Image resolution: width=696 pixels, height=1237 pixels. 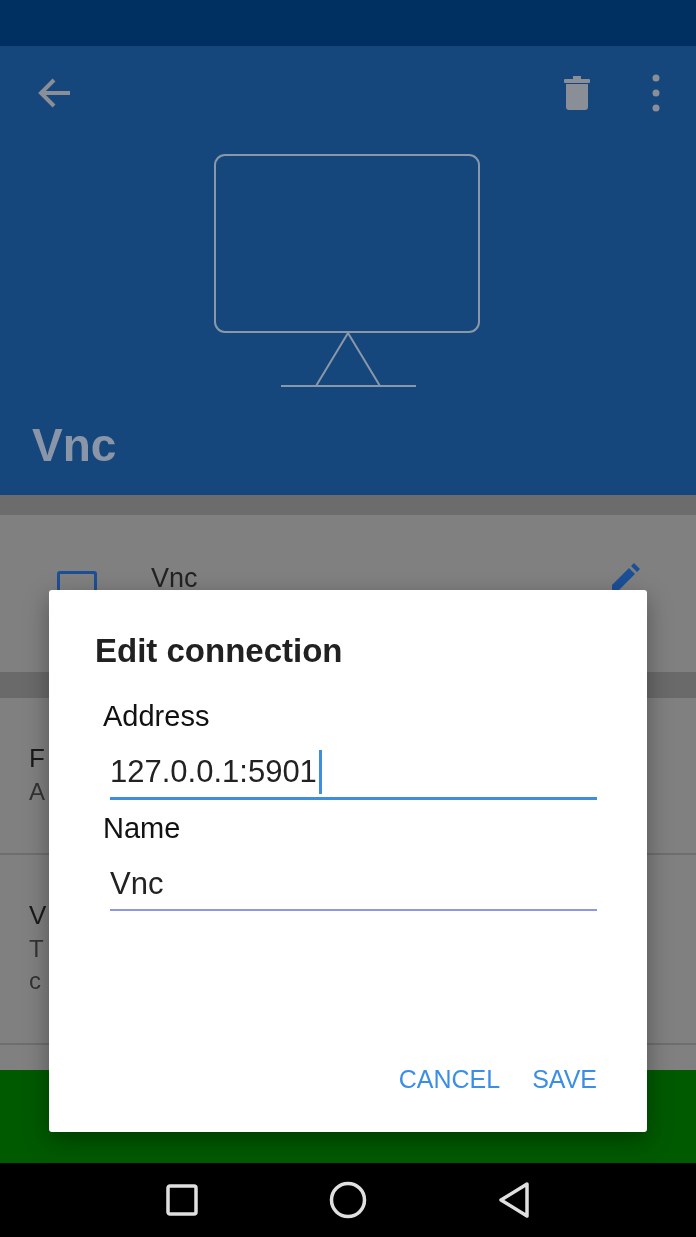 What do you see at coordinates (353, 773) in the screenshot?
I see `text-field: 127.0.0.1:5901` at bounding box center [353, 773].